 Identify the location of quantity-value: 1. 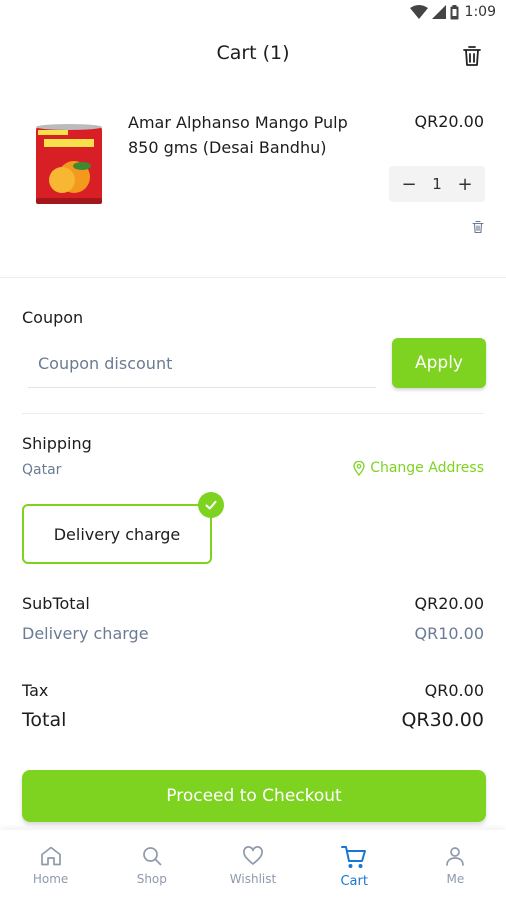
(437, 184).